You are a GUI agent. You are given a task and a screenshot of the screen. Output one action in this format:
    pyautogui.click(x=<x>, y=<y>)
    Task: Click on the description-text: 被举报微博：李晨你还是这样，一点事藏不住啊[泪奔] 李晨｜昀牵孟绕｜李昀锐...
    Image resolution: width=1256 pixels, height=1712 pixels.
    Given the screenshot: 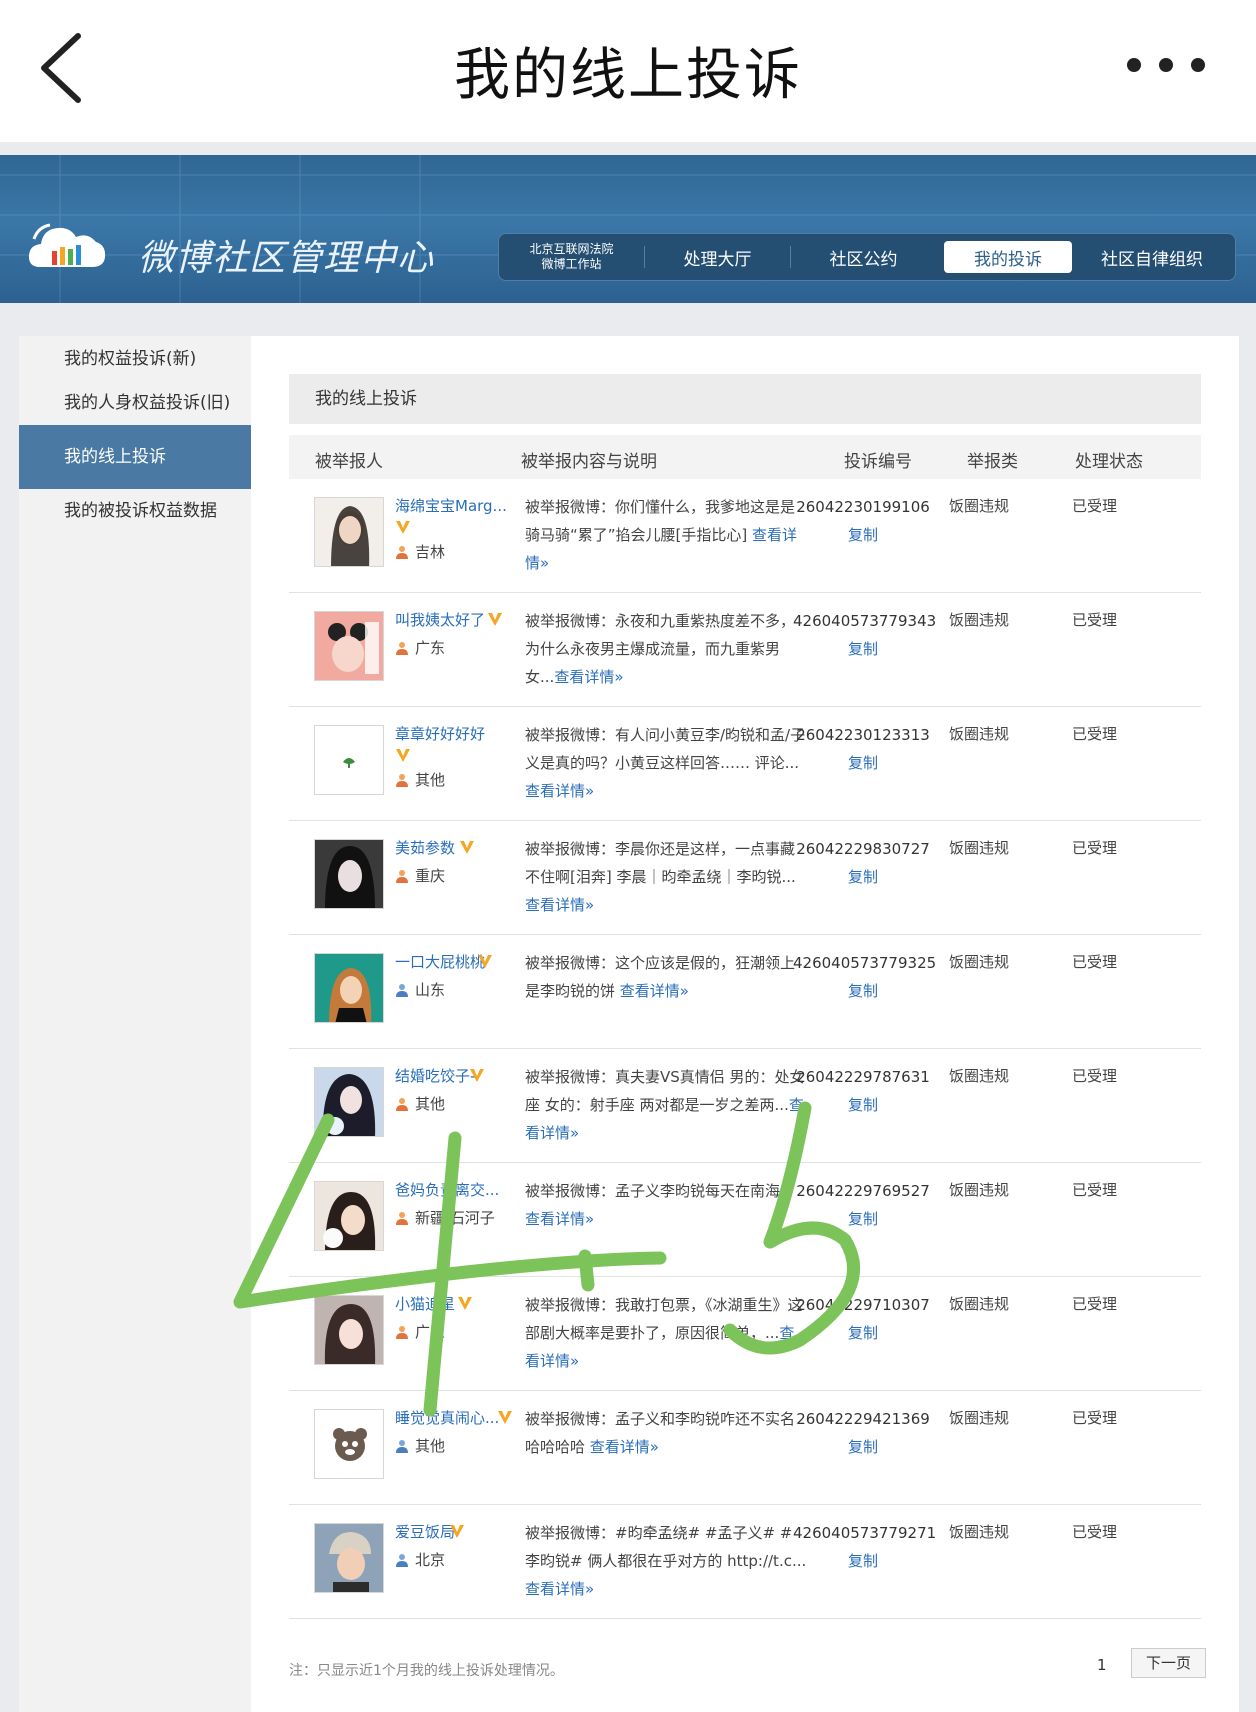 What is the action you would take?
    pyautogui.click(x=660, y=863)
    